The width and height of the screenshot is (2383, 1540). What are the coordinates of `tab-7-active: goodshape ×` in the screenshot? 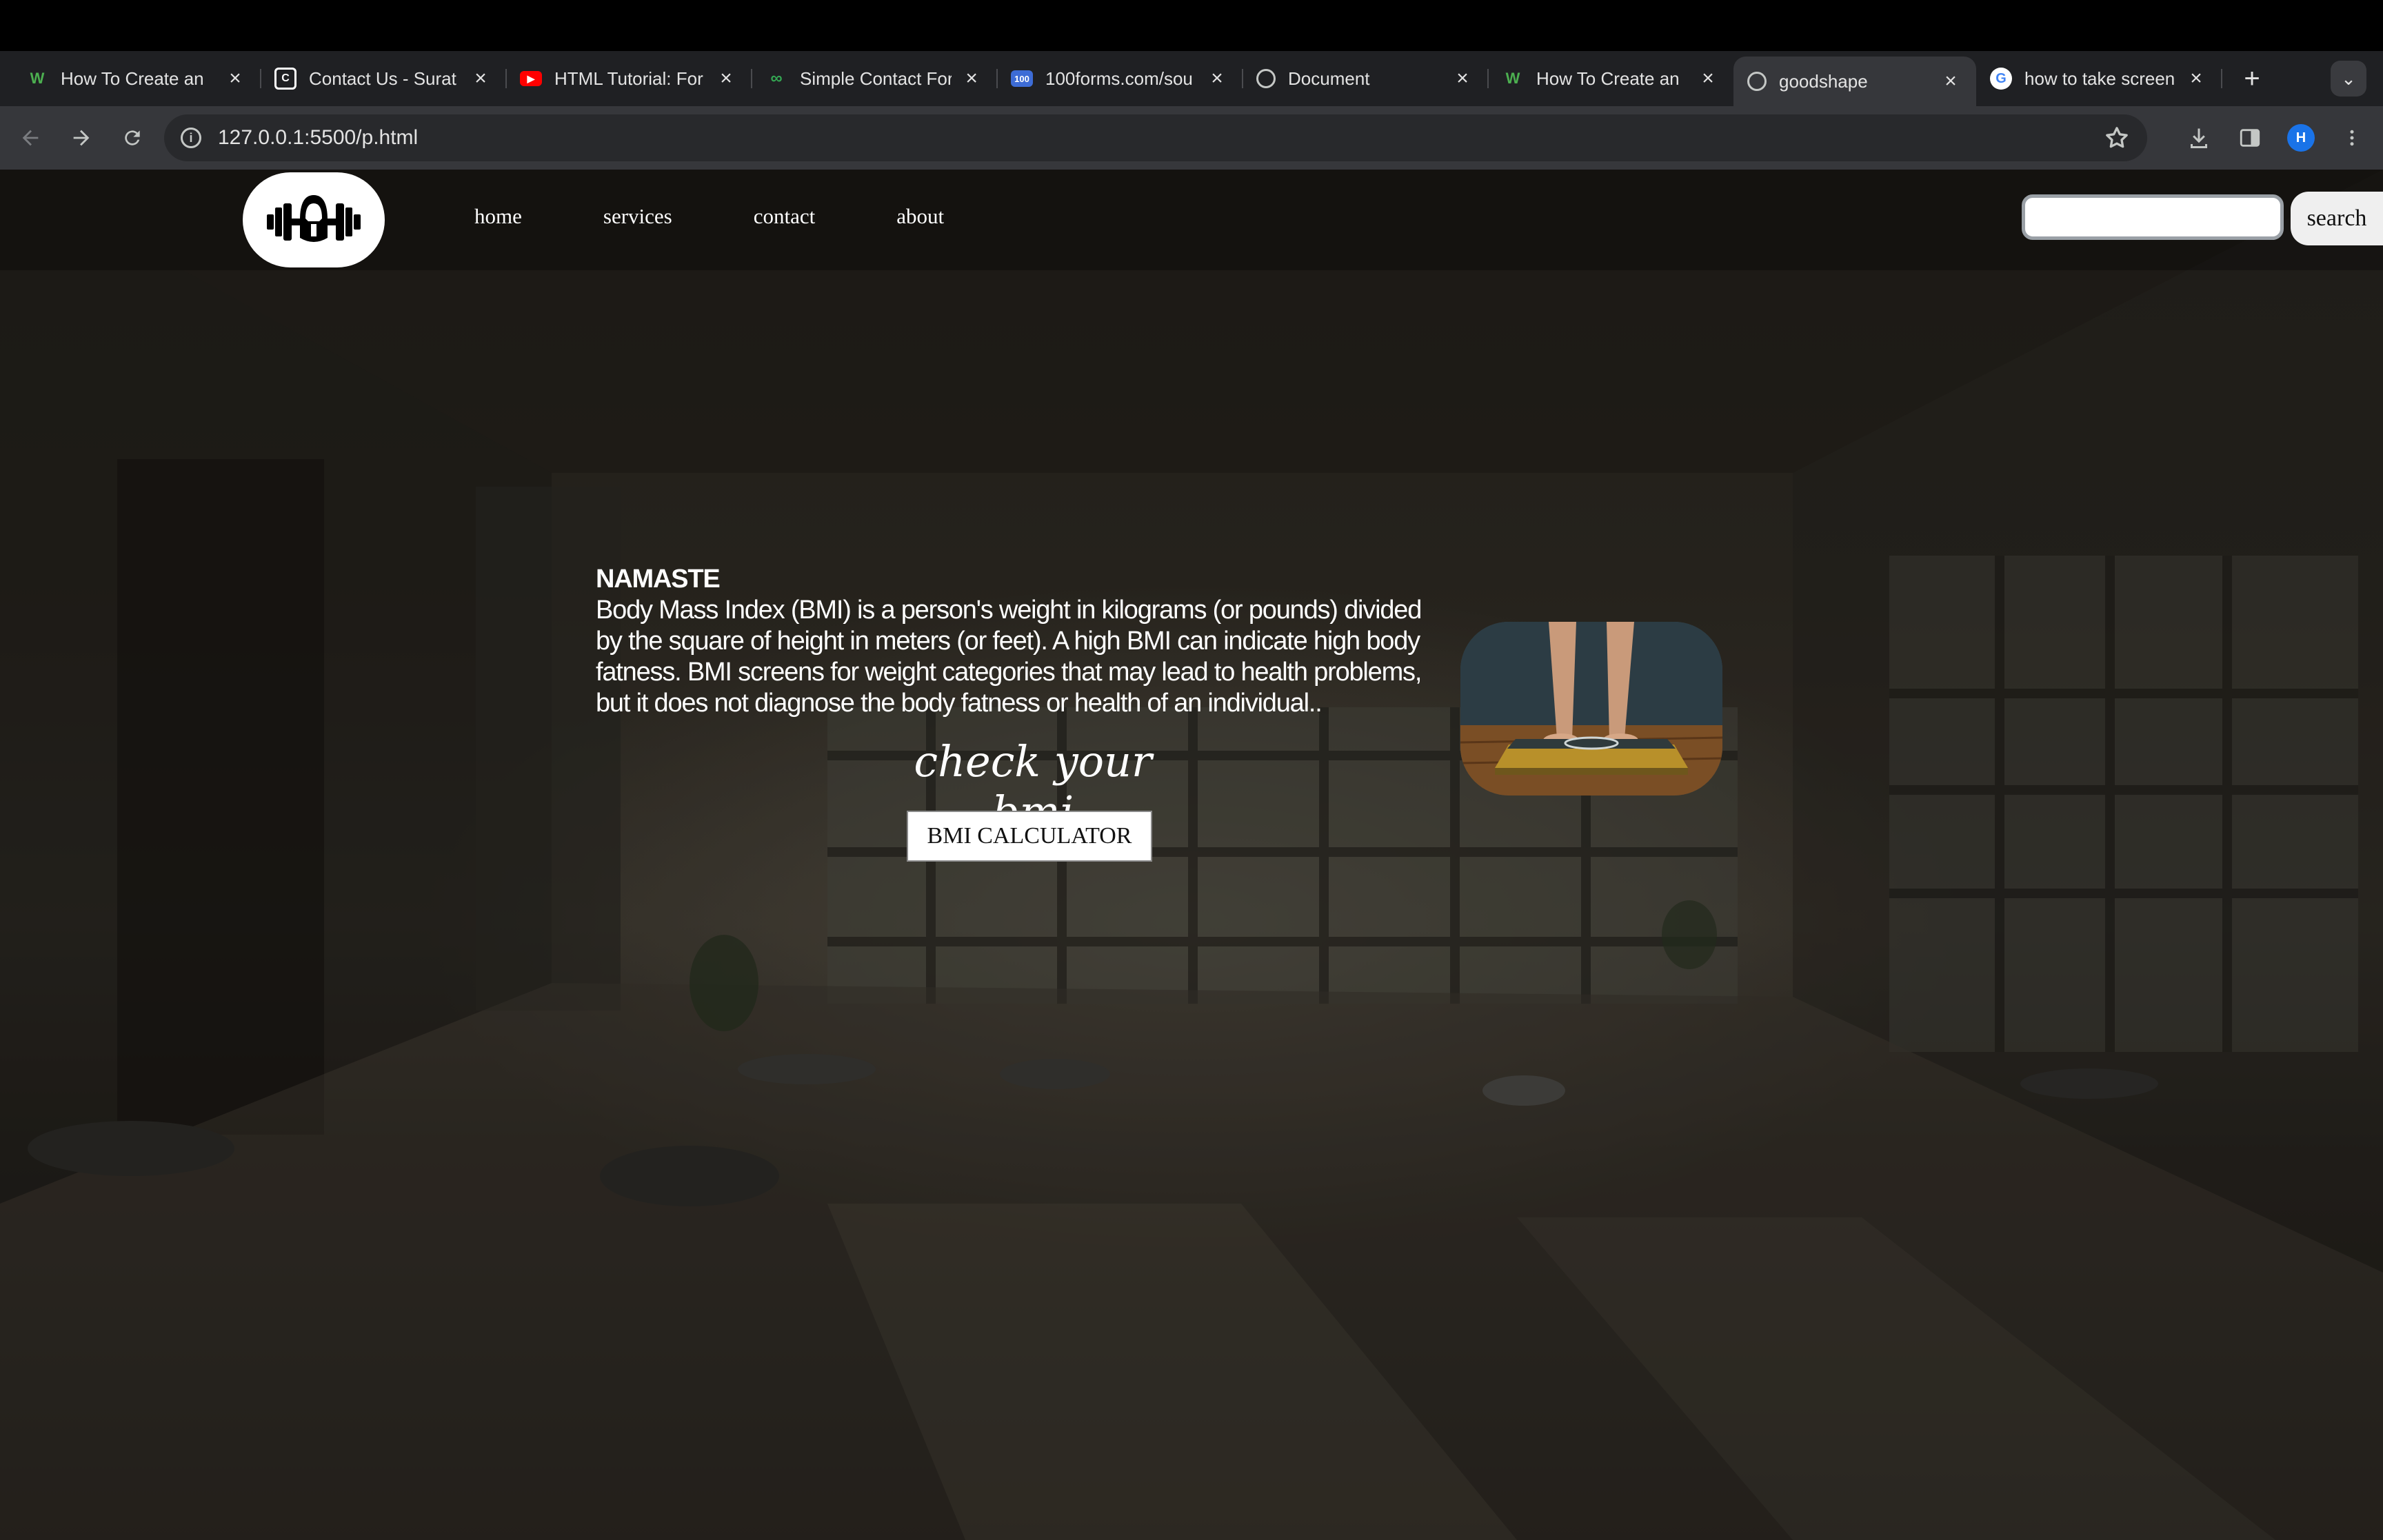 It's located at (1854, 82).